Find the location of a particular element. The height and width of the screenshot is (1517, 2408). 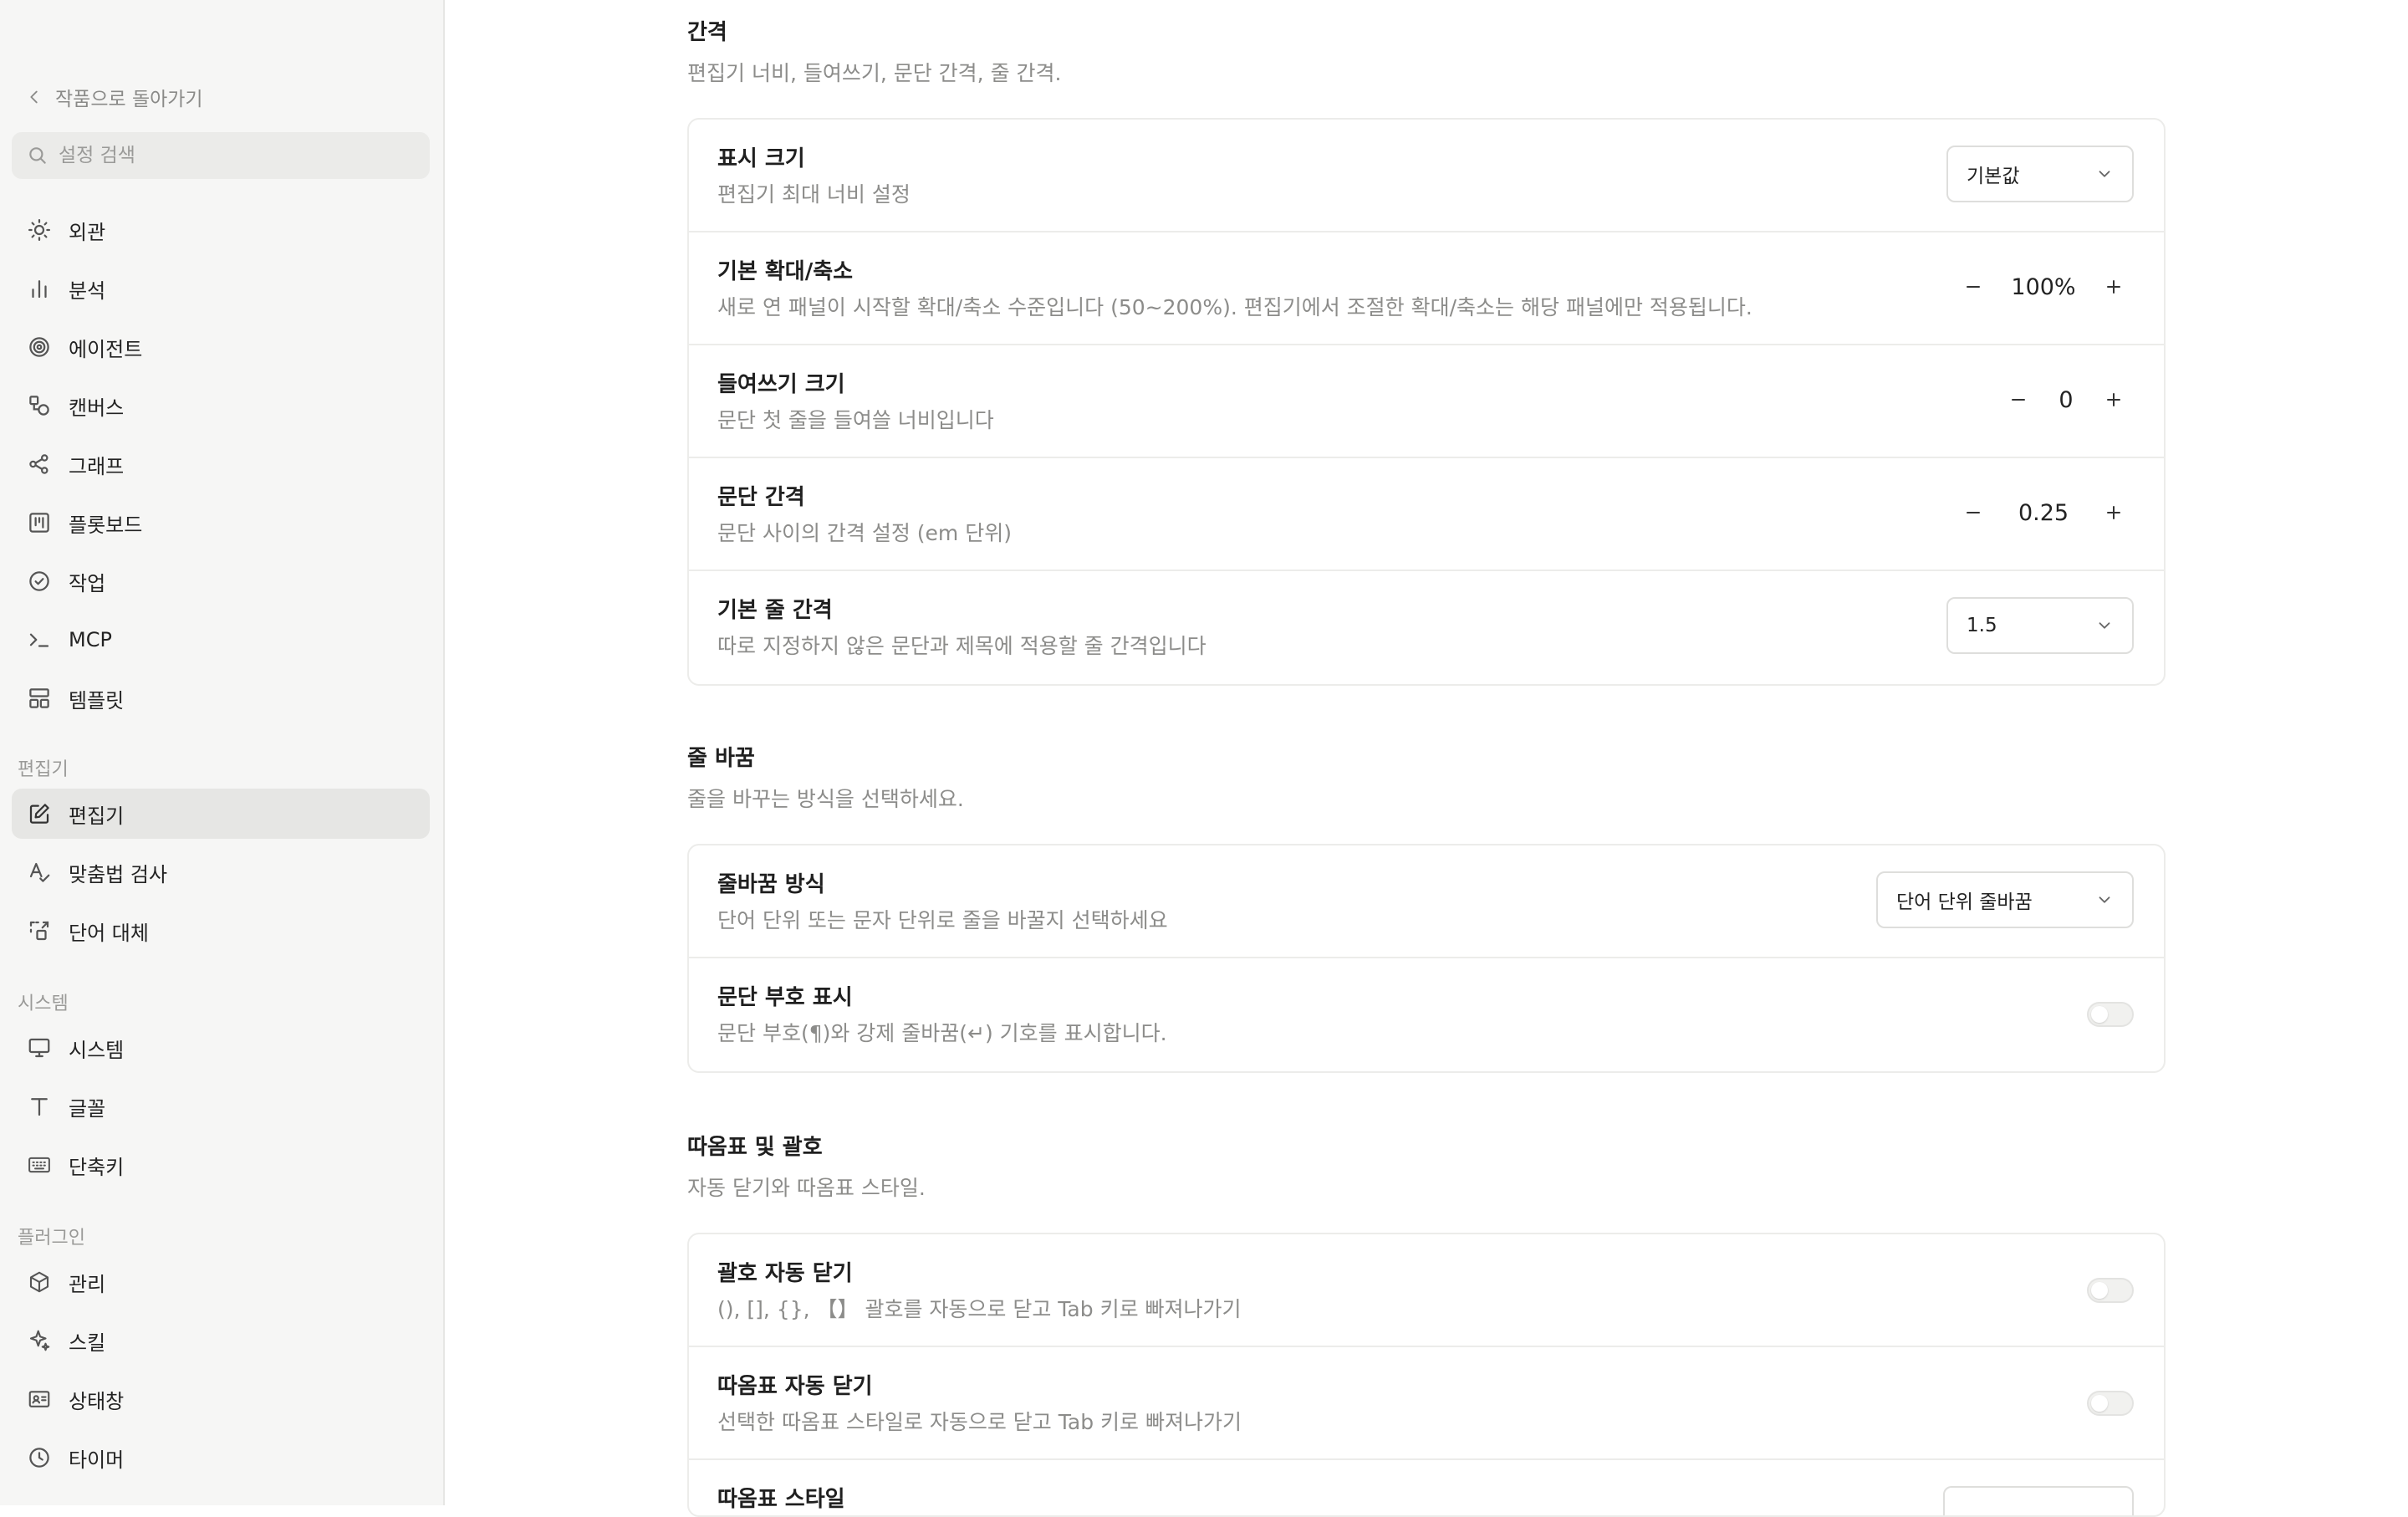

sidebar-item-label: 타이머 is located at coordinates (97, 1460).